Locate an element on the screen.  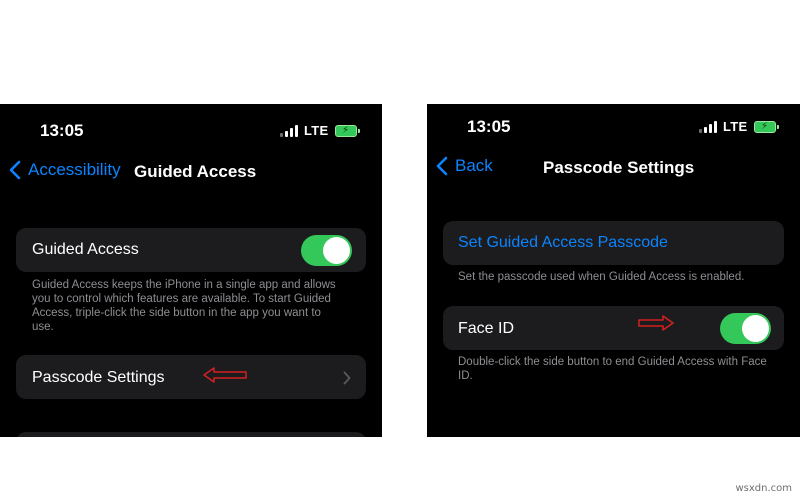
guided-access-toggle is located at coordinates (326, 250).